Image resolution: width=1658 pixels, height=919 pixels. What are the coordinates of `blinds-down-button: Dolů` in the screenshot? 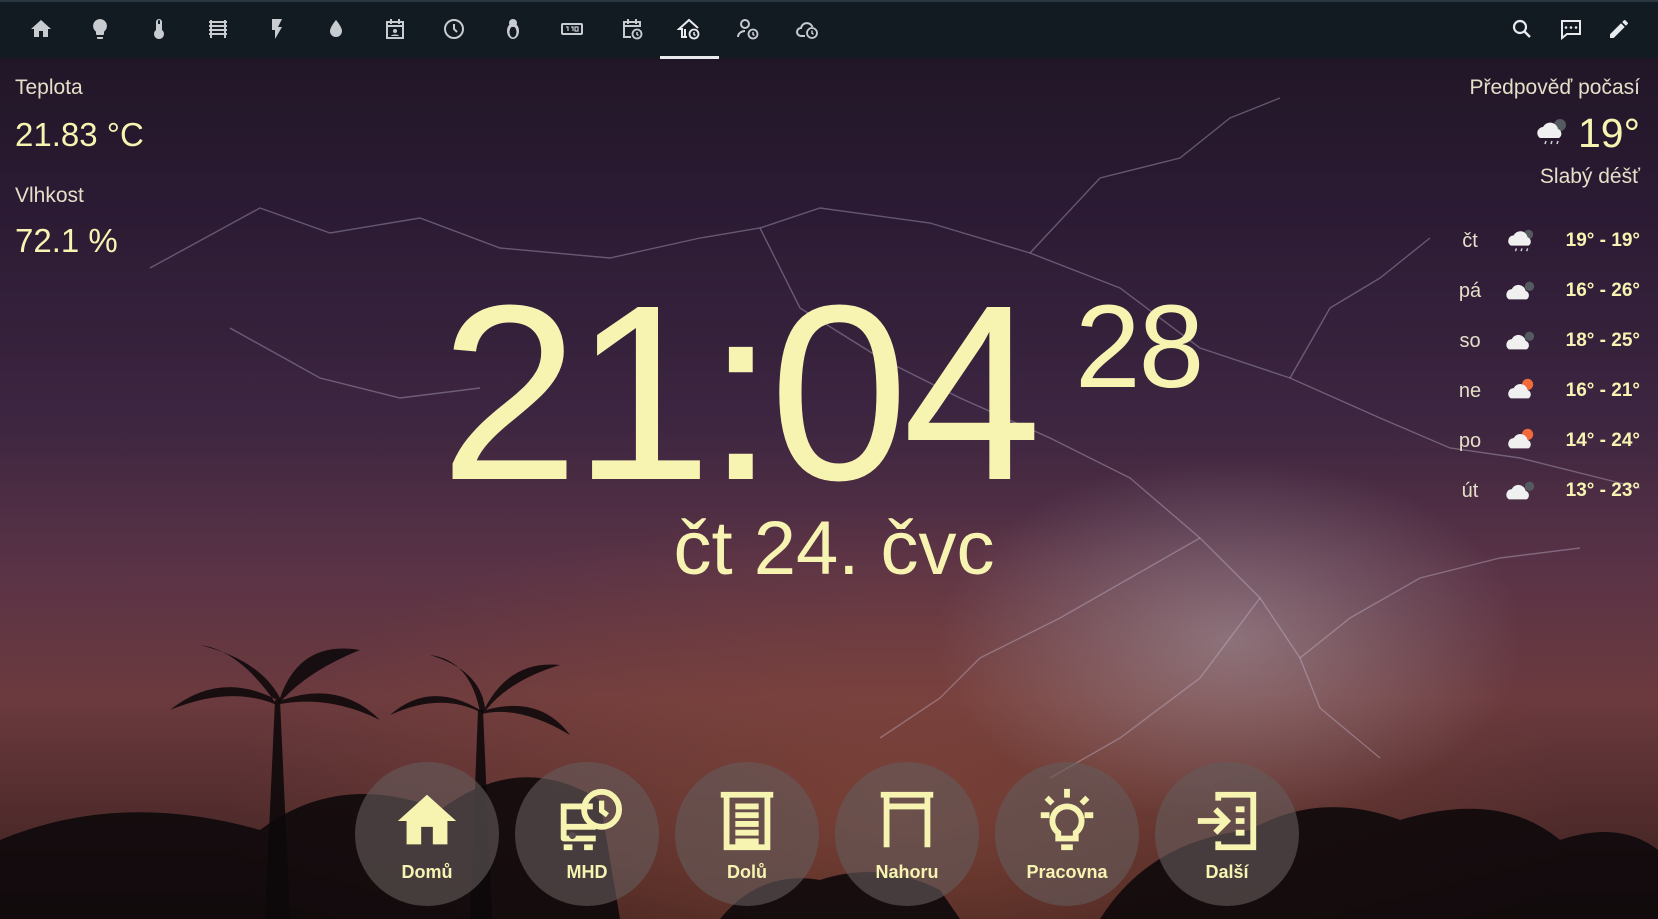 It's located at (747, 834).